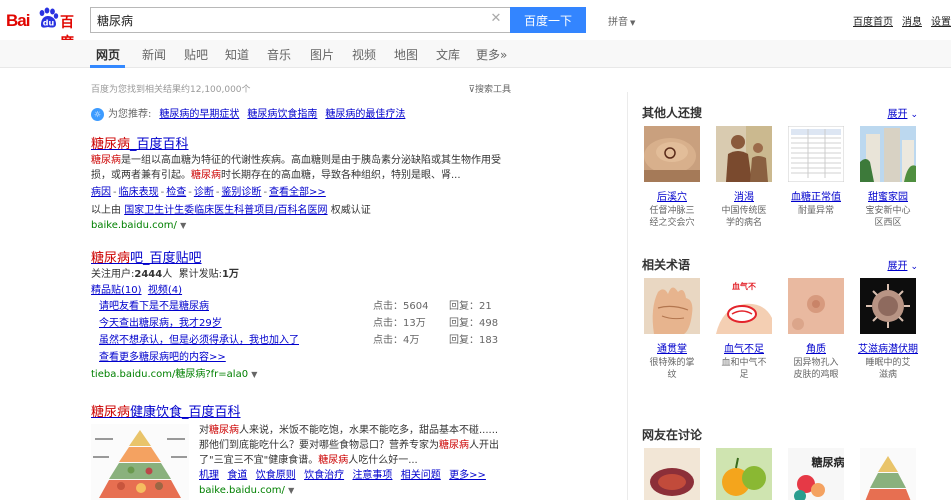  What do you see at coordinates (888, 177) in the screenshot?
I see `rc-item: 甜蜜家园 宝安新中心 区西区` at bounding box center [888, 177].